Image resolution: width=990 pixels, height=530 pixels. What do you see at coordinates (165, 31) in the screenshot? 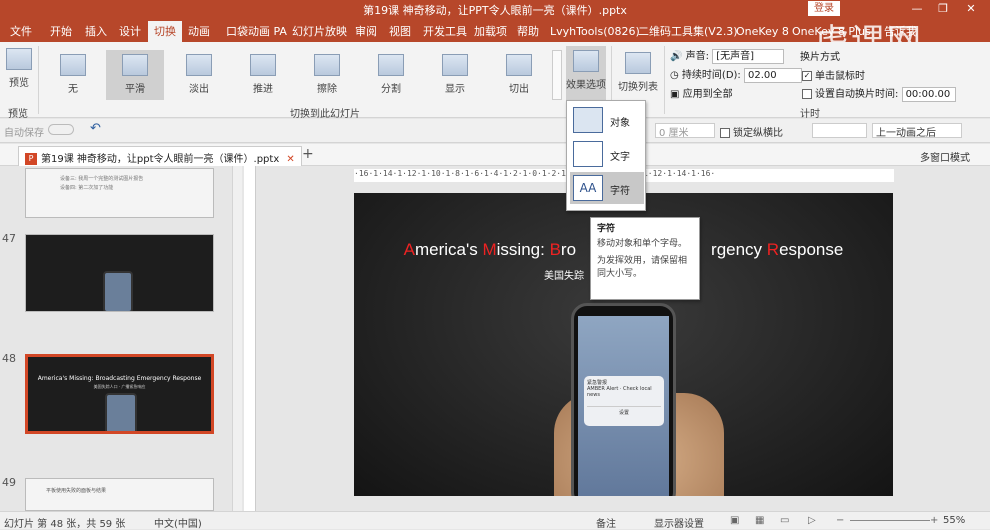
I see `tab-transitions: 切换` at bounding box center [165, 31].